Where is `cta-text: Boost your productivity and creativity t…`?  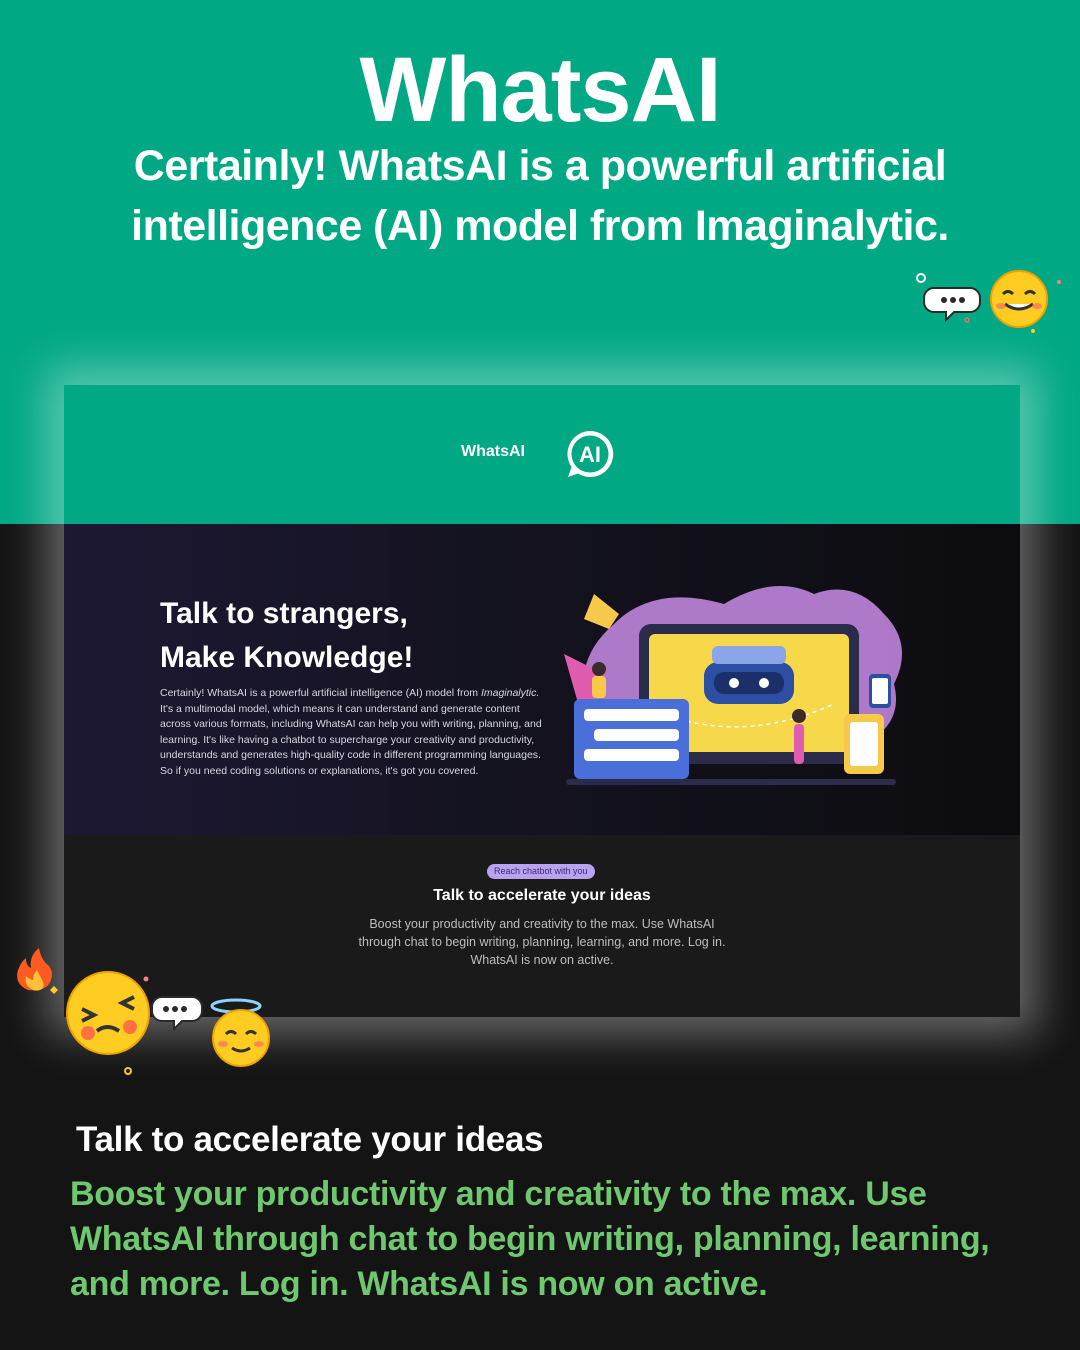
cta-text: Boost your productivity and creativity t… is located at coordinates (530, 1239).